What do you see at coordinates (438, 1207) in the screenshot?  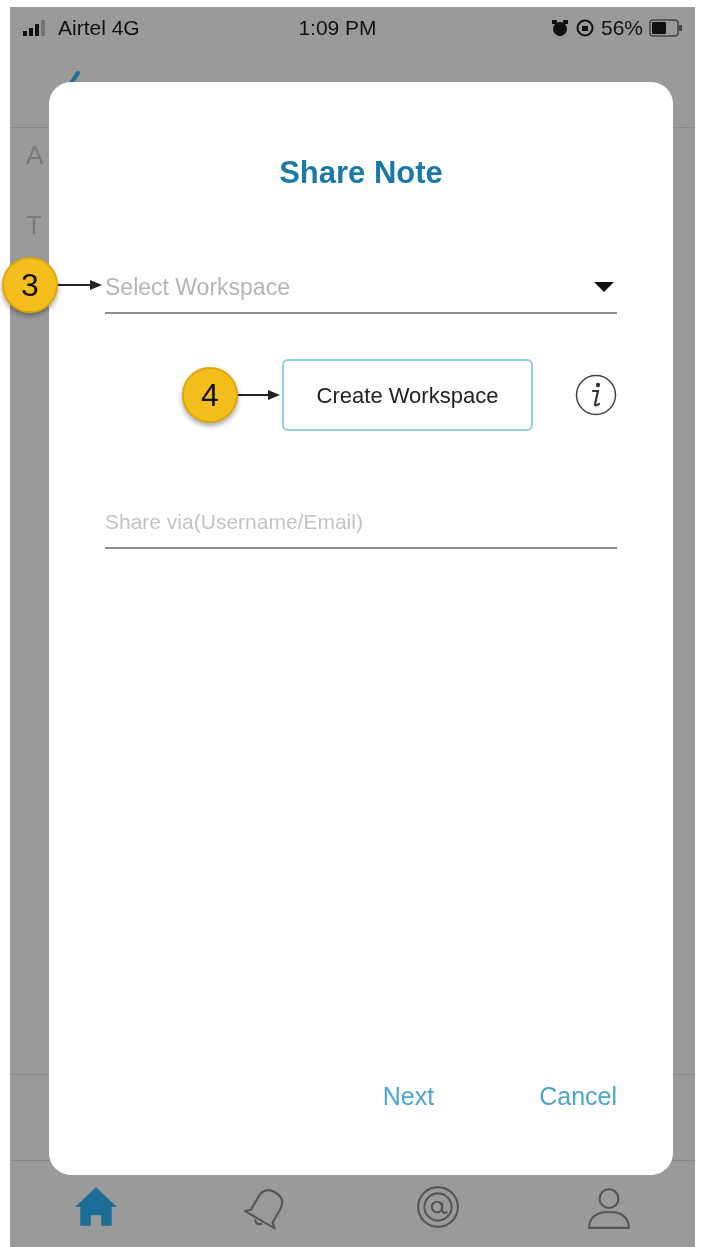 I see `at-sign-icon` at bounding box center [438, 1207].